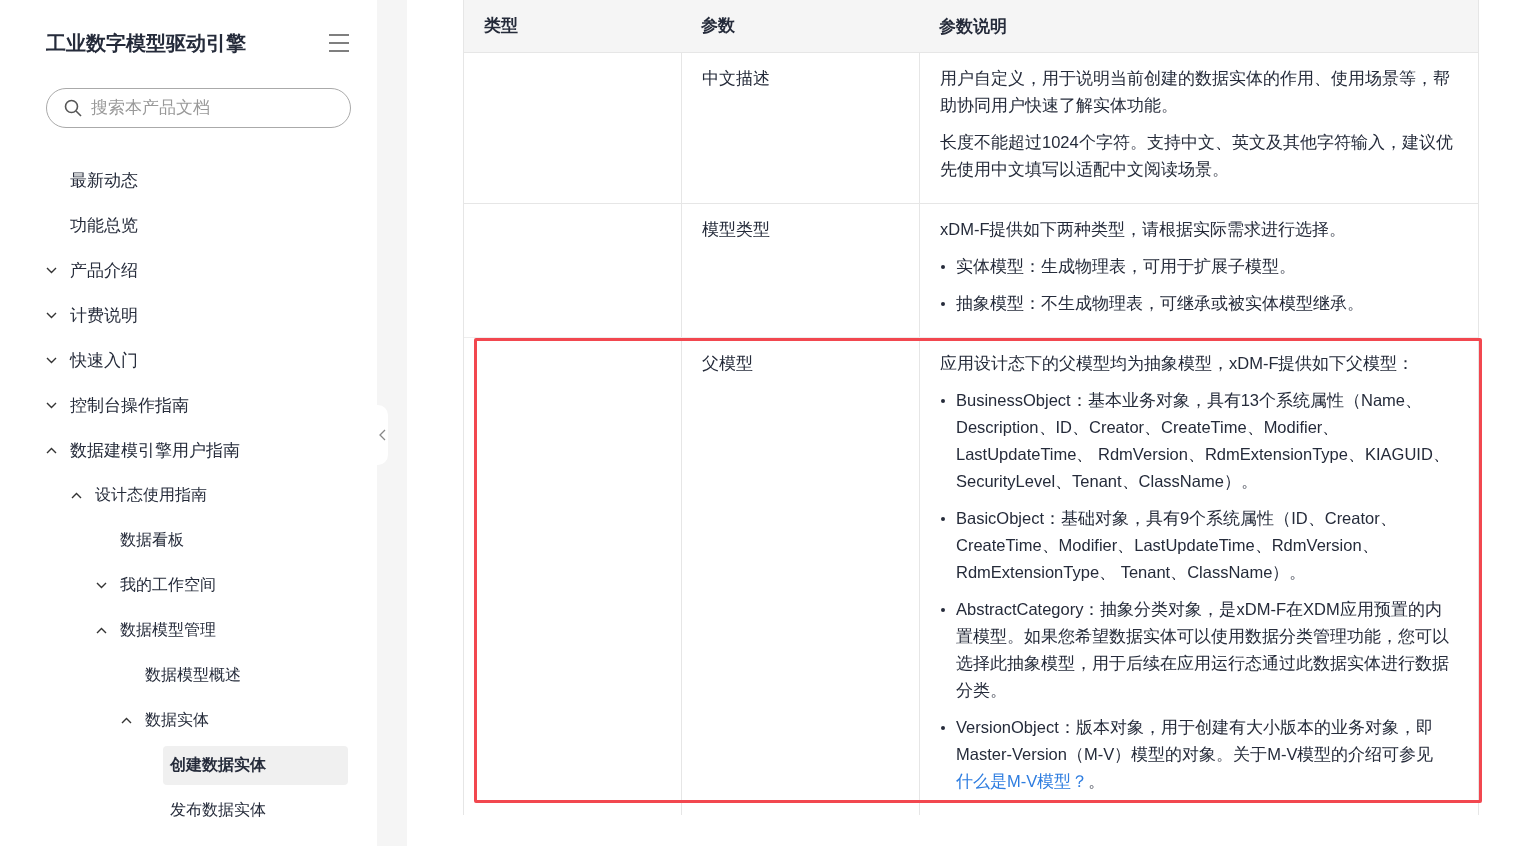 The height and width of the screenshot is (846, 1515). What do you see at coordinates (107, 360) in the screenshot?
I see `sidebar-item: 快速入门` at bounding box center [107, 360].